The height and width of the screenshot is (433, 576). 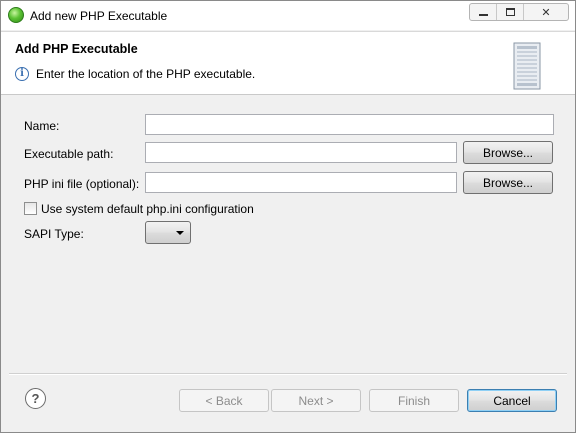 I want to click on minimize-icon, so click(x=483, y=14).